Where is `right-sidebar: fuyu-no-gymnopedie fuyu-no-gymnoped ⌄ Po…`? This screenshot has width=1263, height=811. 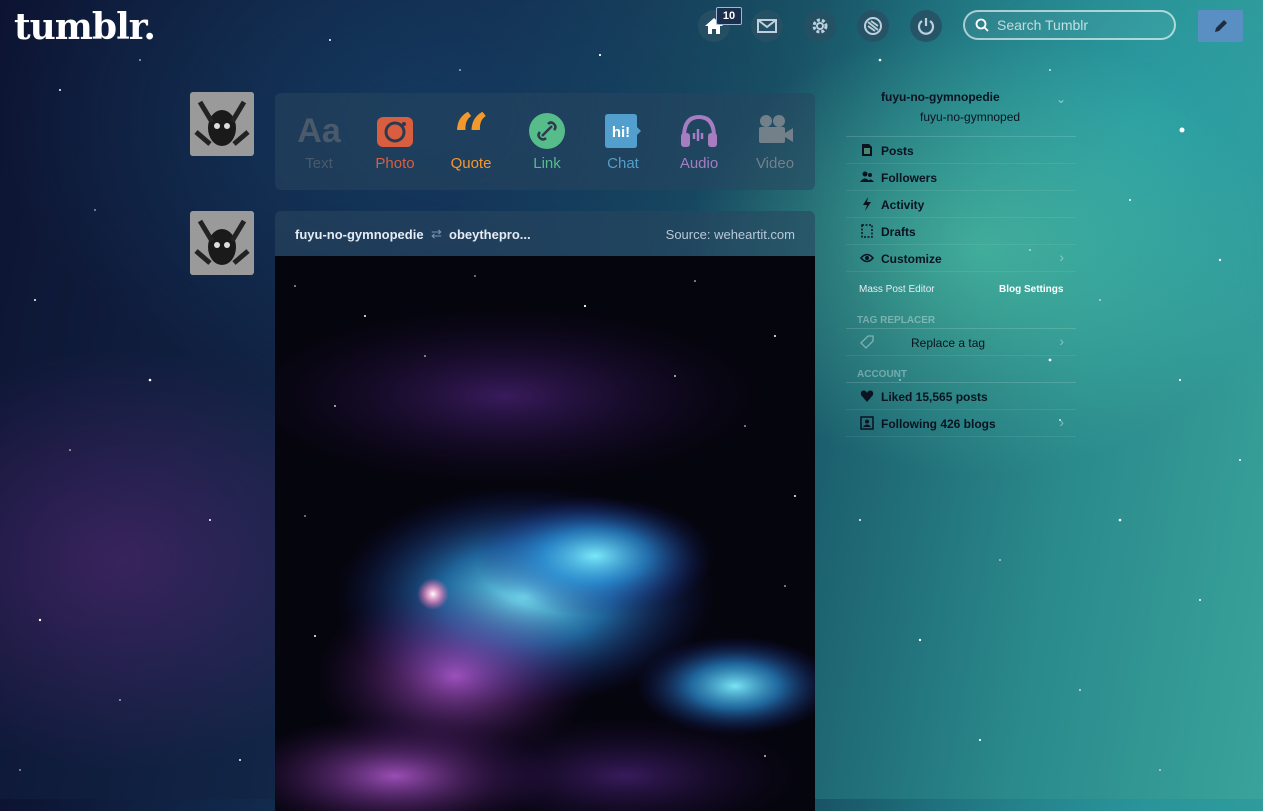 right-sidebar: fuyu-no-gymnopedie fuyu-no-gymnoped ⌄ Po… is located at coordinates (961, 260).